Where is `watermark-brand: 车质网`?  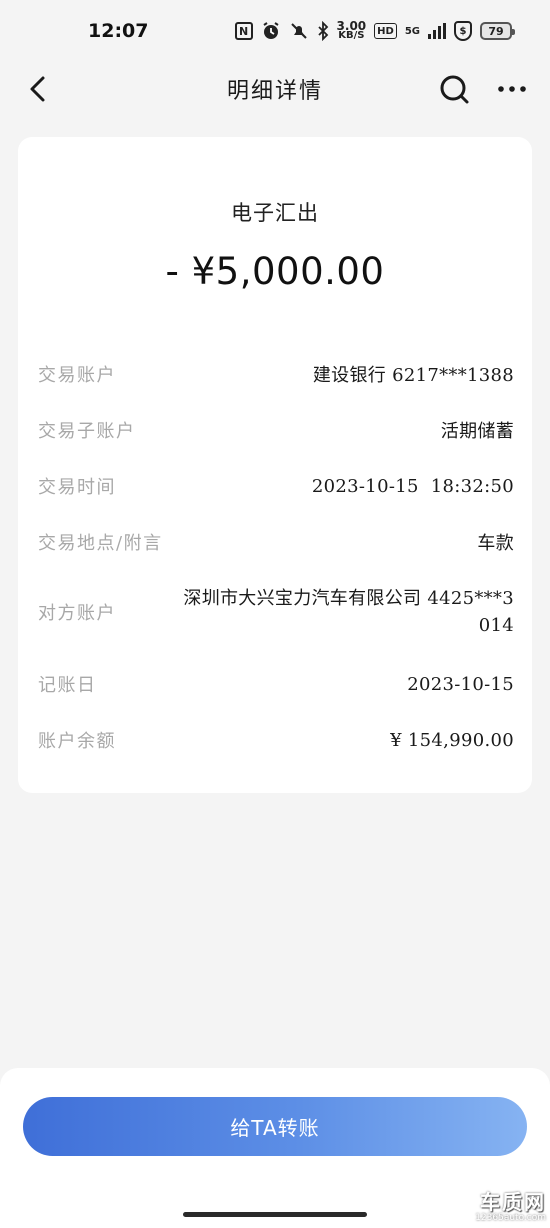 watermark-brand: 车质网 is located at coordinates (513, 1202).